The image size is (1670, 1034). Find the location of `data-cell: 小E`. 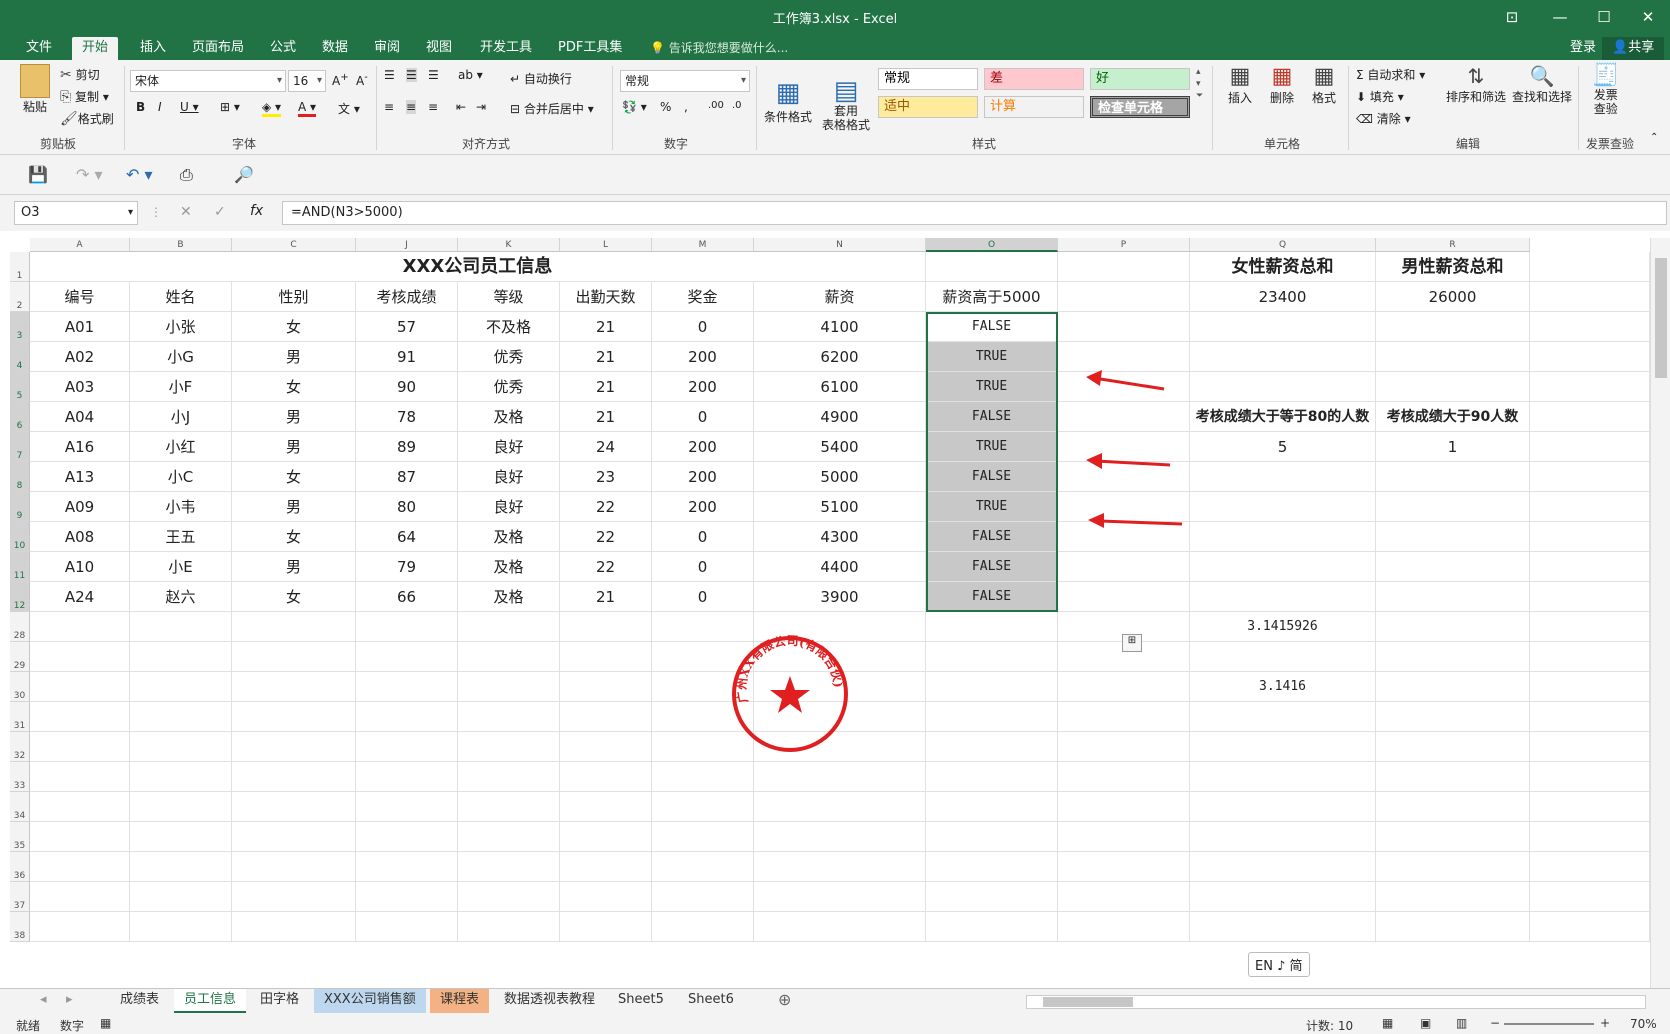

data-cell: 小E is located at coordinates (181, 567).